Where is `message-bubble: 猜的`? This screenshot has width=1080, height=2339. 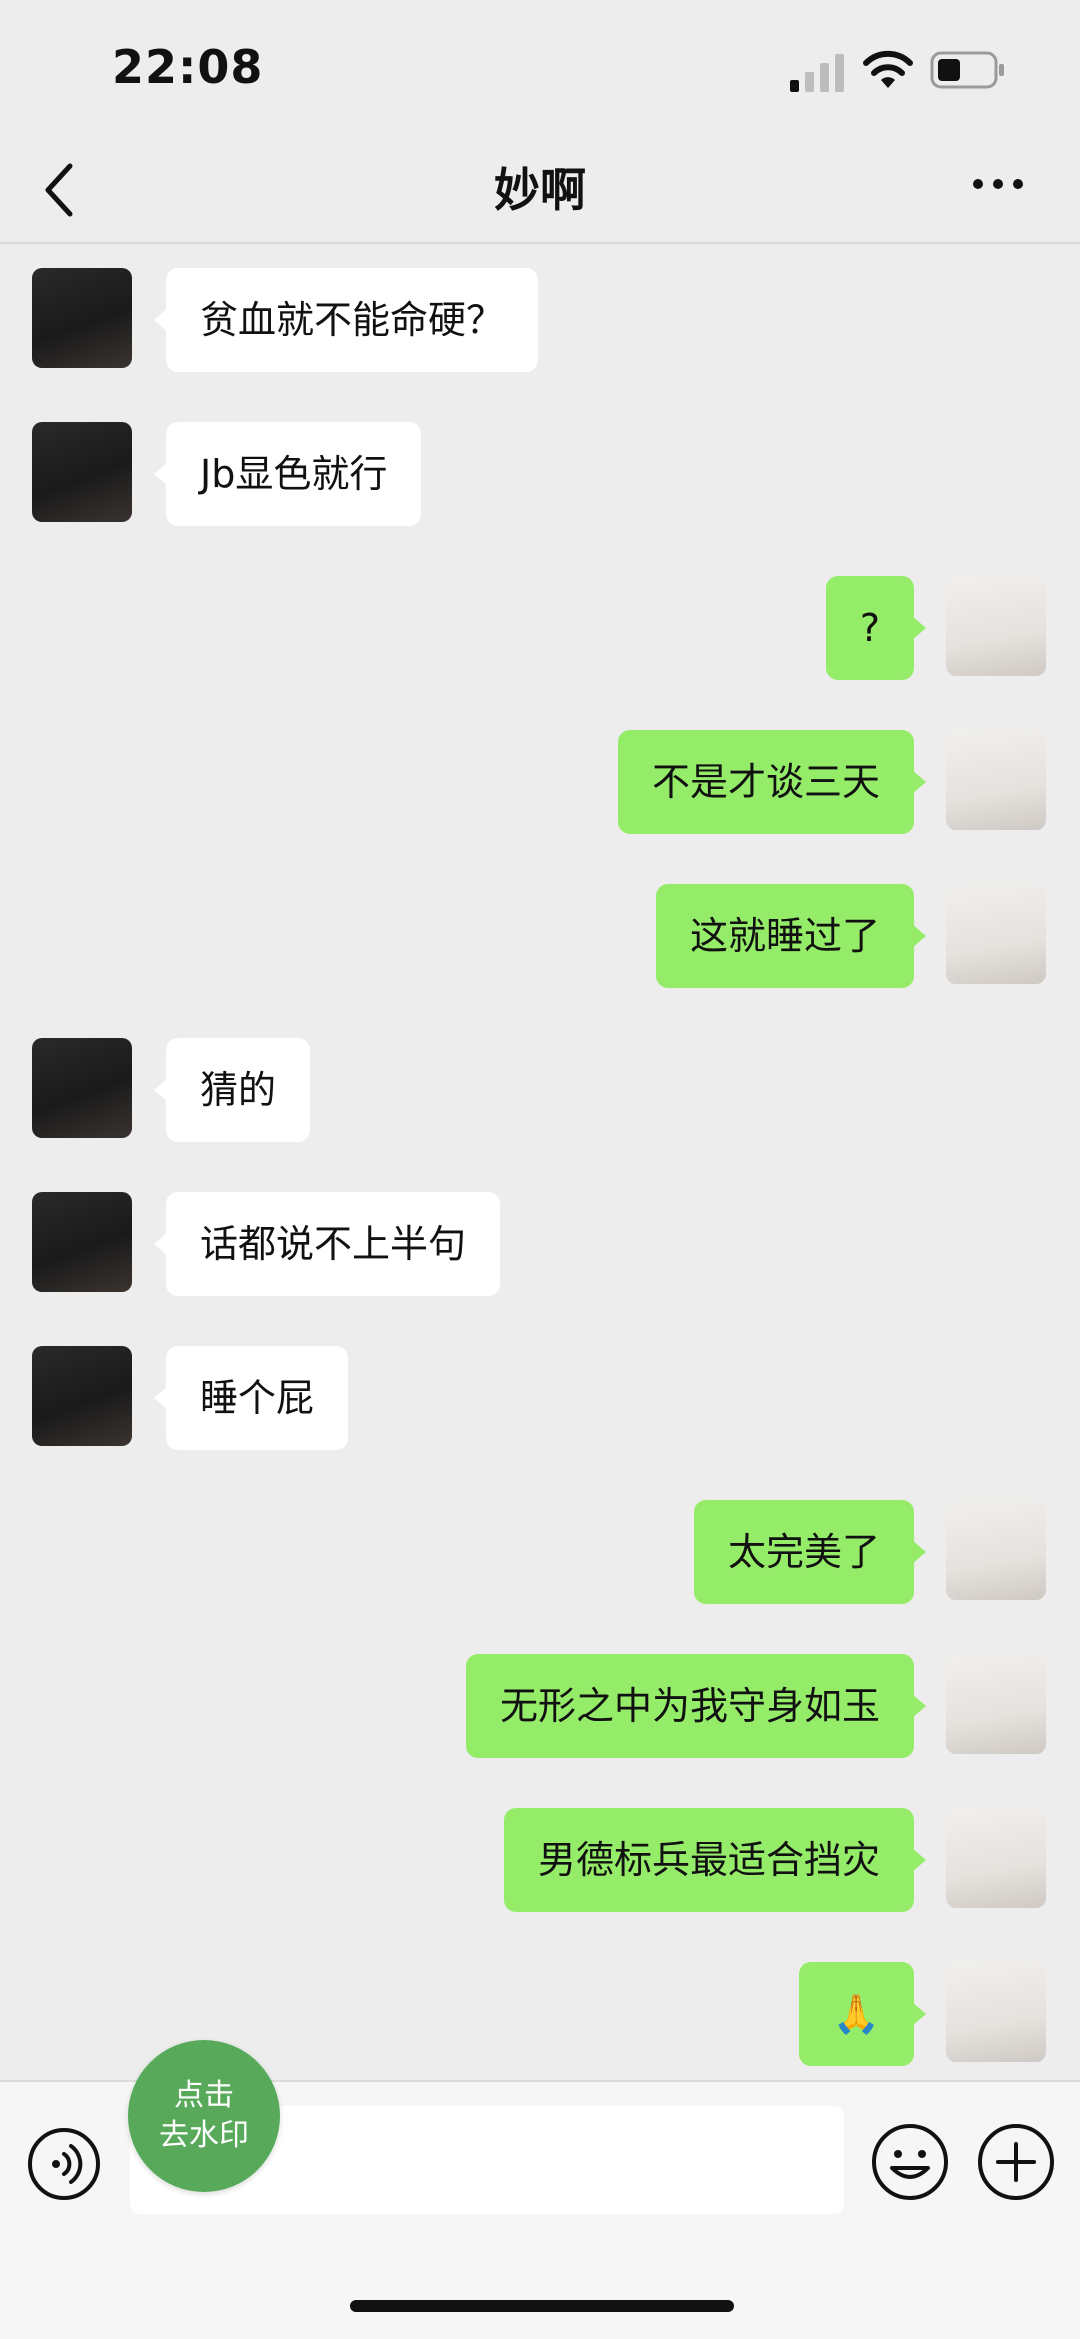 message-bubble: 猜的 is located at coordinates (232, 1090).